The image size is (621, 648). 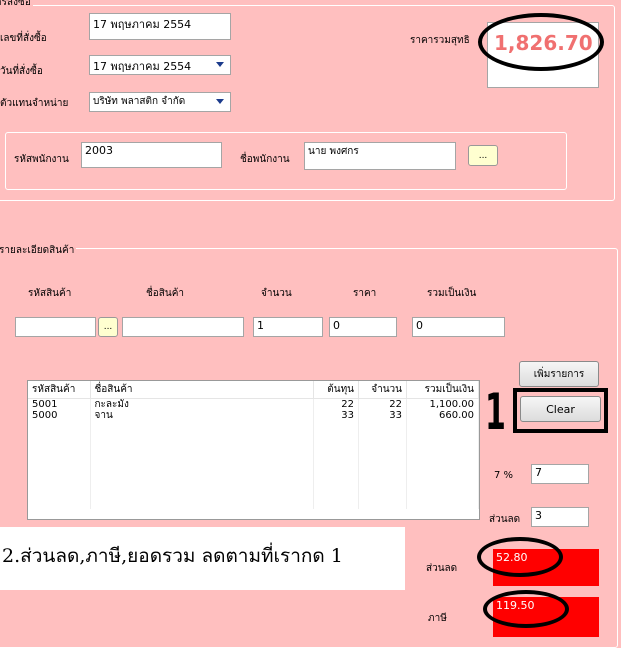 What do you see at coordinates (38, 250) in the screenshot?
I see `detail-group-title: รายละเอียดสินค้า` at bounding box center [38, 250].